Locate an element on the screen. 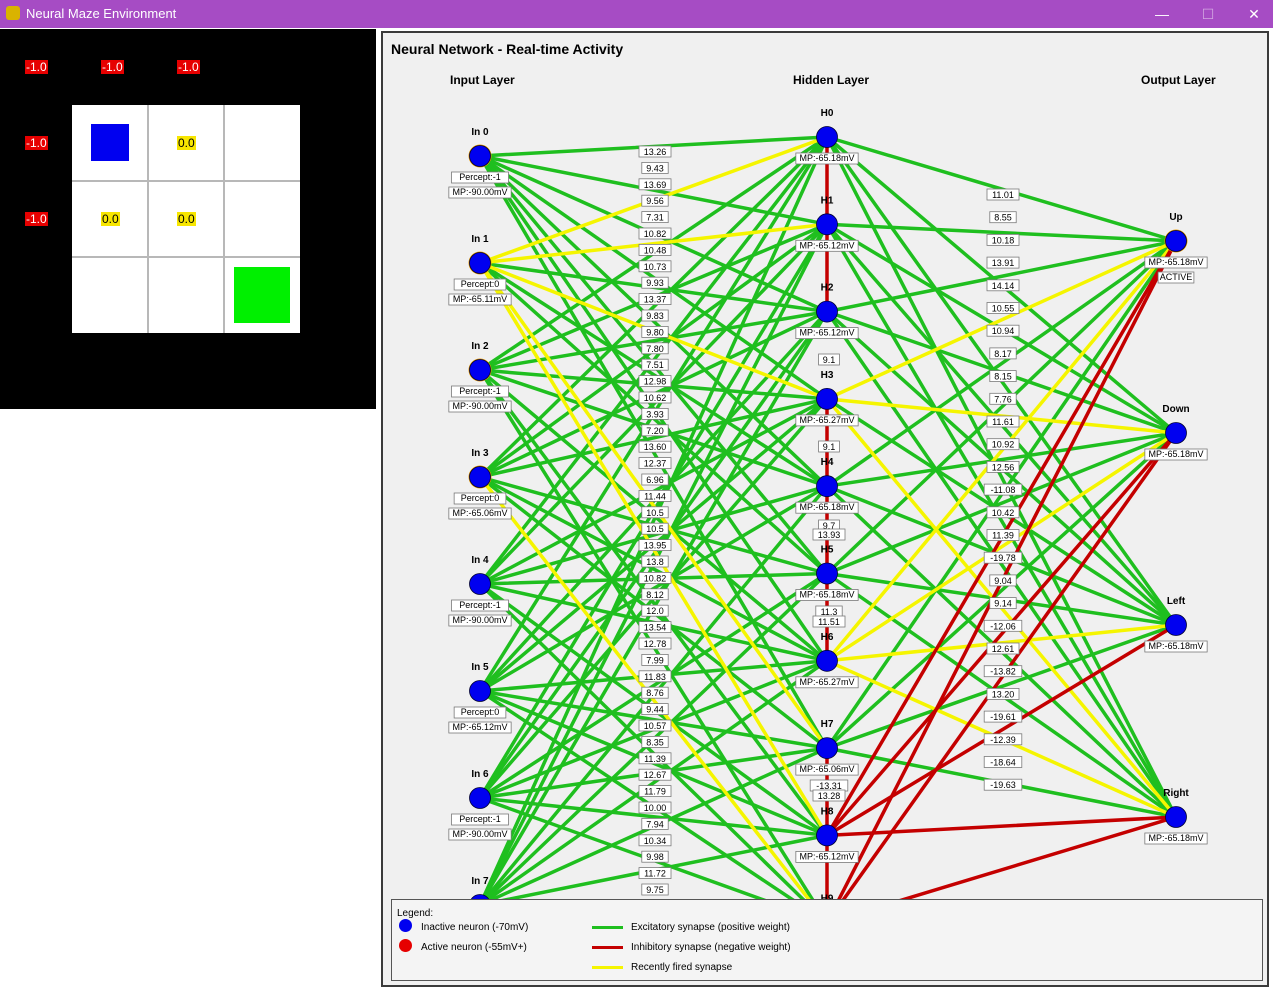  weight-label: 6.96 is located at coordinates (655, 480).